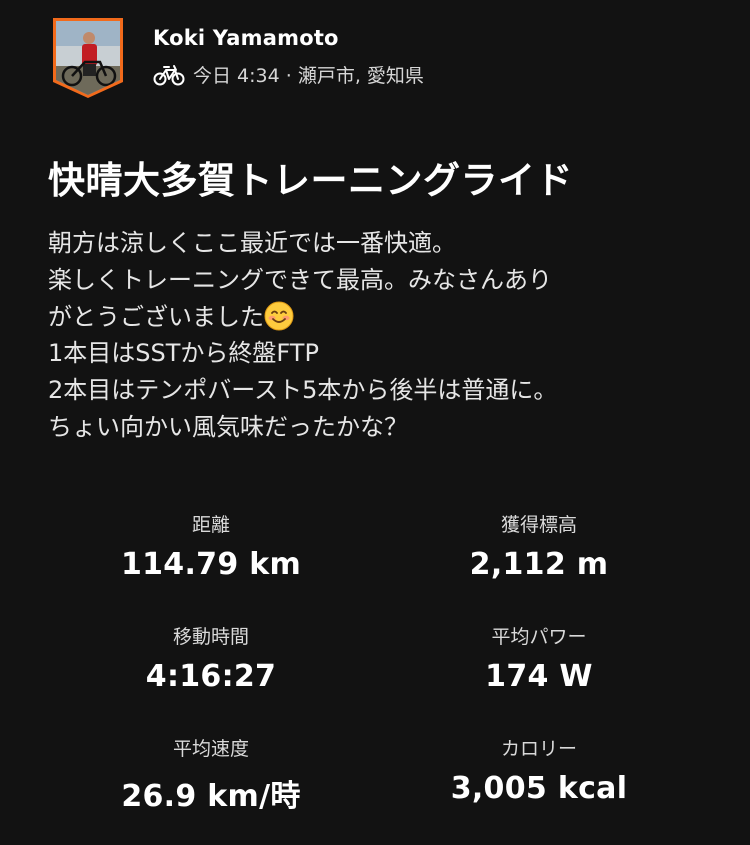 The image size is (750, 845). I want to click on smiling-face-emoji-icon, so click(279, 316).